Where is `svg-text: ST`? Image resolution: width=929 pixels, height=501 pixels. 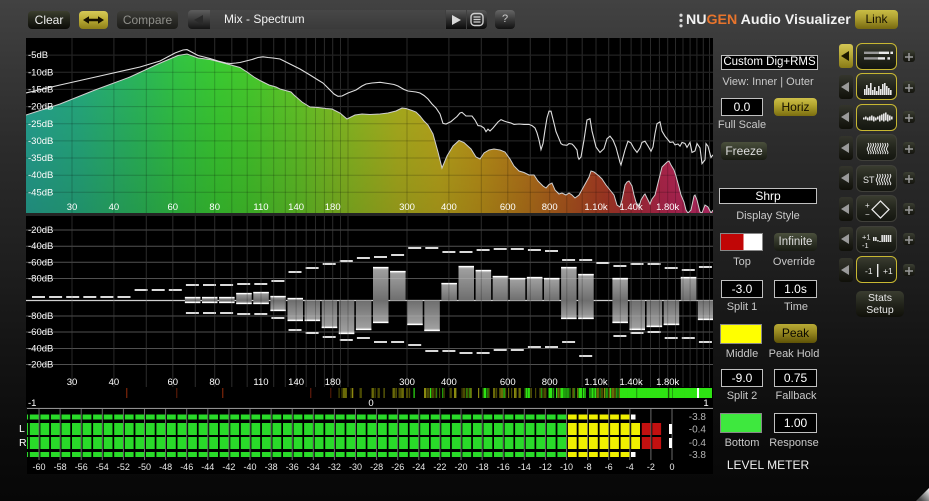
svg-text: ST is located at coordinates (869, 180).